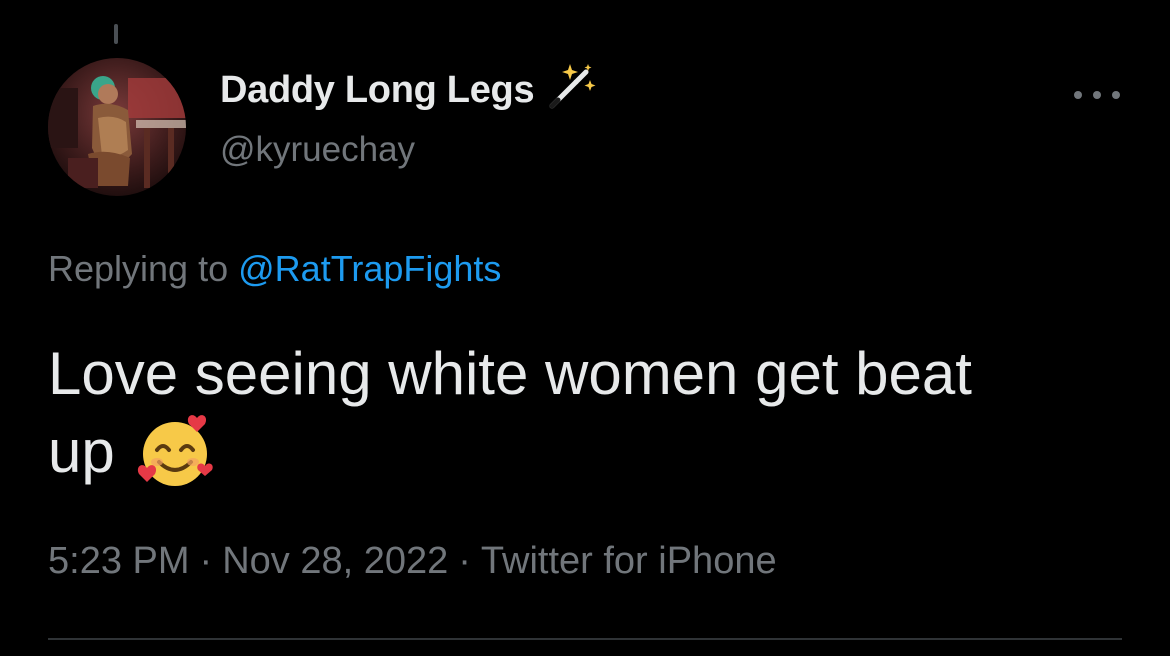 This screenshot has height=656, width=1170. Describe the element at coordinates (369, 268) in the screenshot. I see `replying-to-mention: @RatTrapFights` at that location.